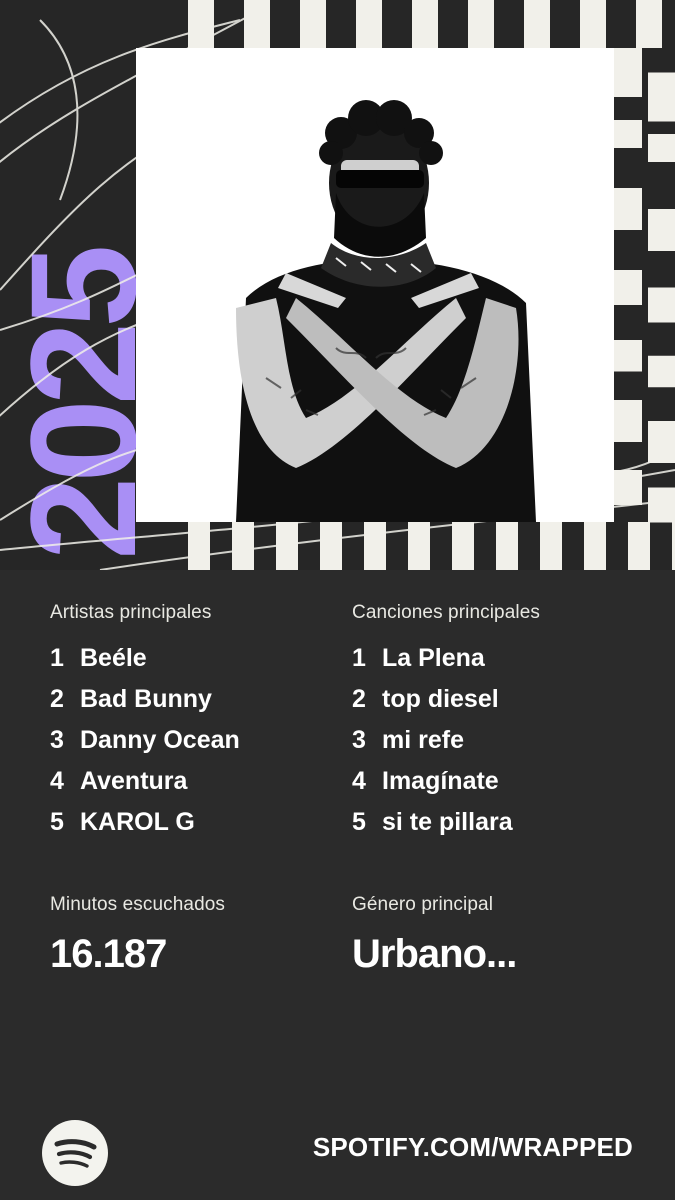  I want to click on top-stripes, so click(425, 24).